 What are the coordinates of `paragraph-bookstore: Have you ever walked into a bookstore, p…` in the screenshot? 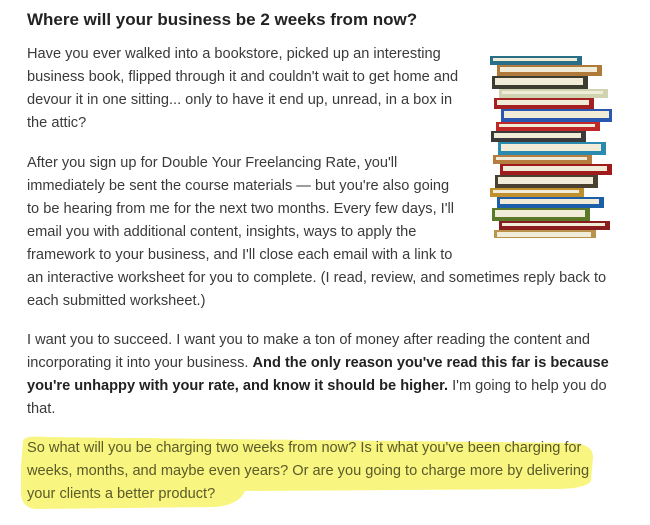 It's located at (242, 89).